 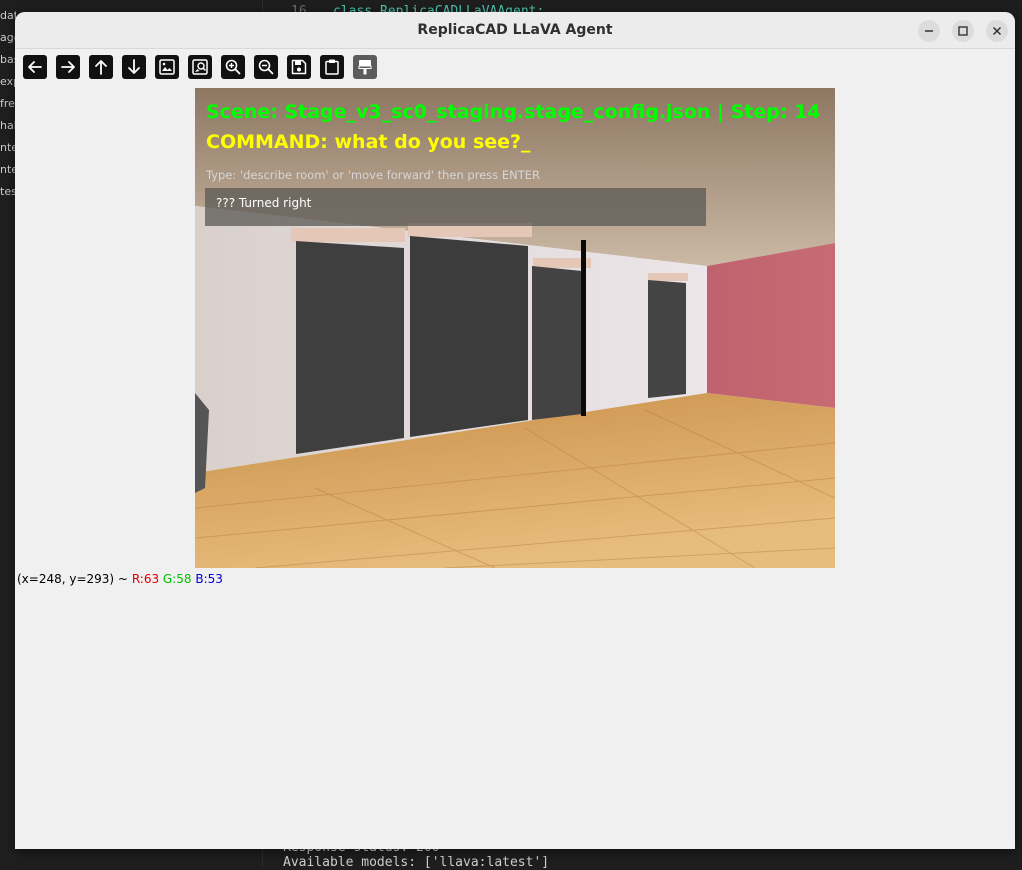 What do you see at coordinates (72, 579) in the screenshot?
I see `cursor-coordinates: (x=248, y=293) ~` at bounding box center [72, 579].